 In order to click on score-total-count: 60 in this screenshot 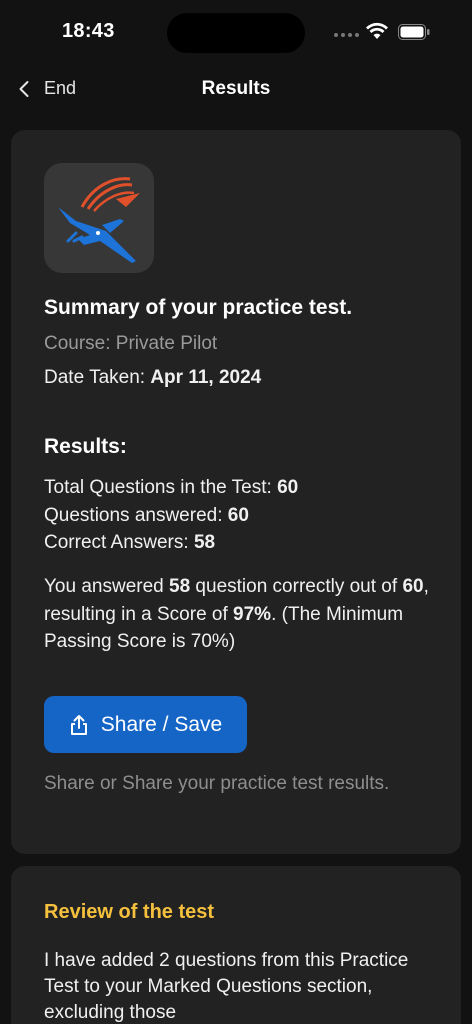, I will do `click(413, 586)`.